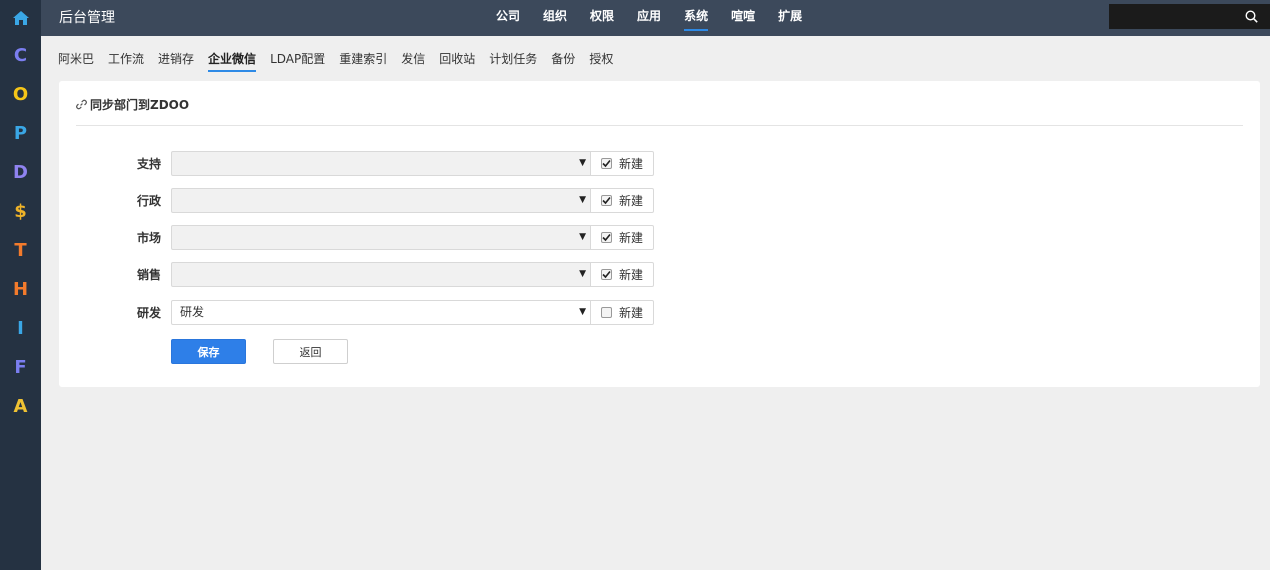 The image size is (1270, 570). I want to click on app-flow-button: F, so click(20, 367).